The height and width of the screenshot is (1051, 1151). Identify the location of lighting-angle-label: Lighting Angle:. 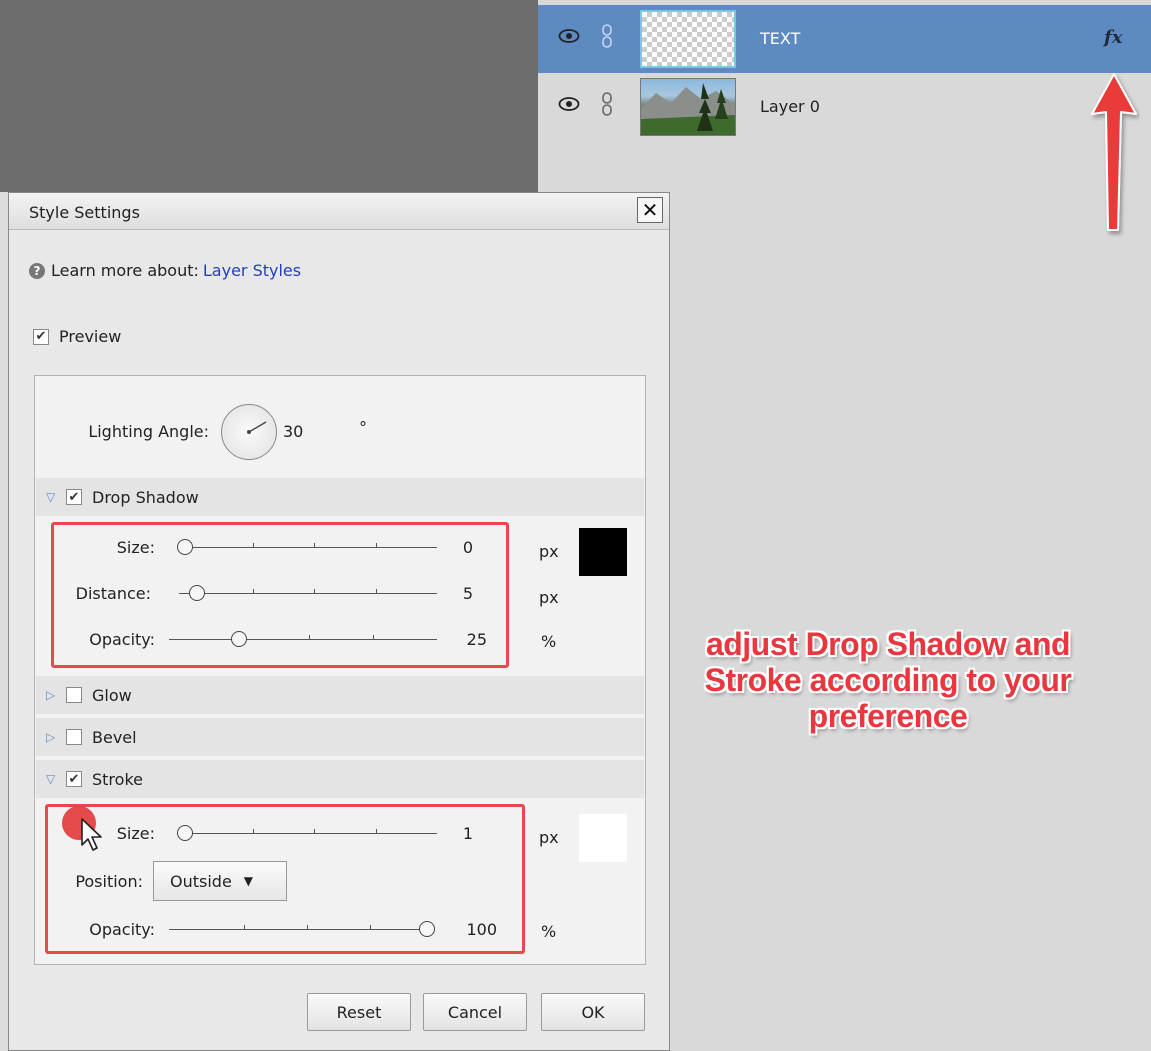
(148, 431).